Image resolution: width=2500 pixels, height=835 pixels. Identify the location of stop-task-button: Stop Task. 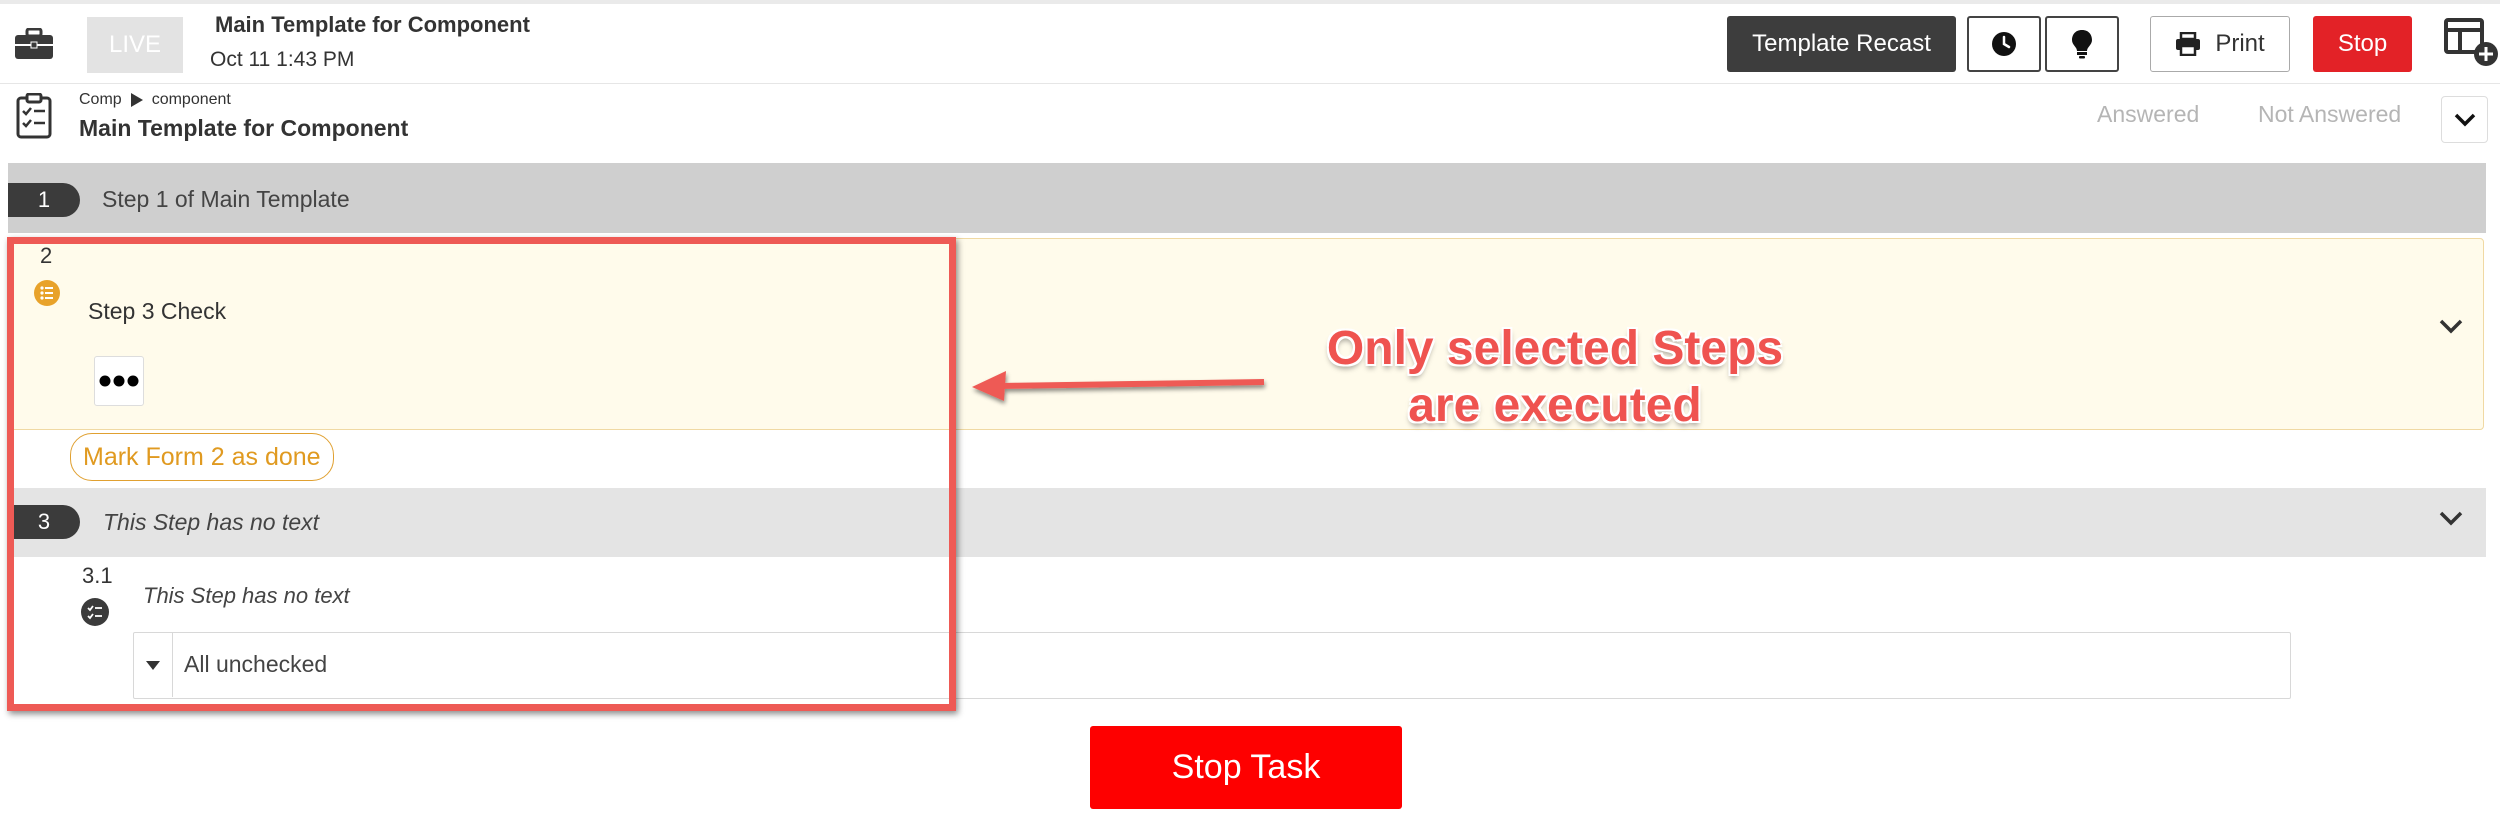
(1246, 767).